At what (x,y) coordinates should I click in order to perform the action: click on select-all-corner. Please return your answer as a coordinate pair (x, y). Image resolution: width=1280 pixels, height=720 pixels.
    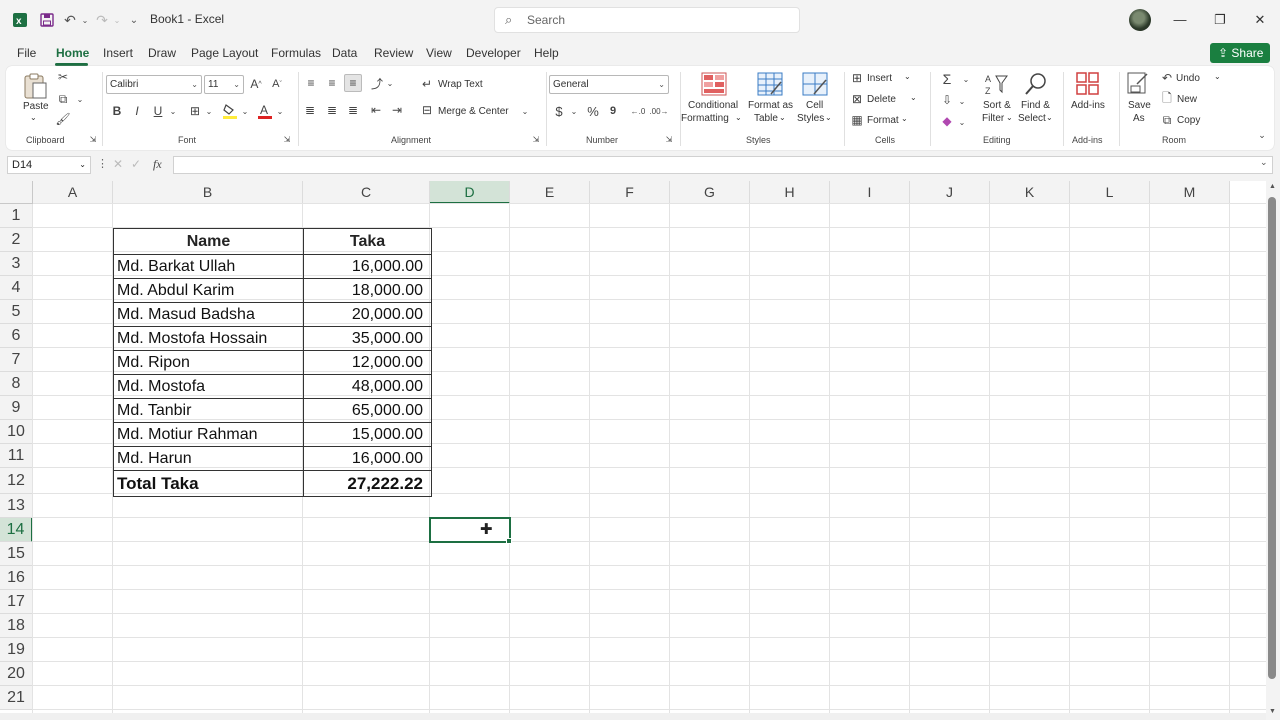
    Looking at the image, I should click on (16, 192).